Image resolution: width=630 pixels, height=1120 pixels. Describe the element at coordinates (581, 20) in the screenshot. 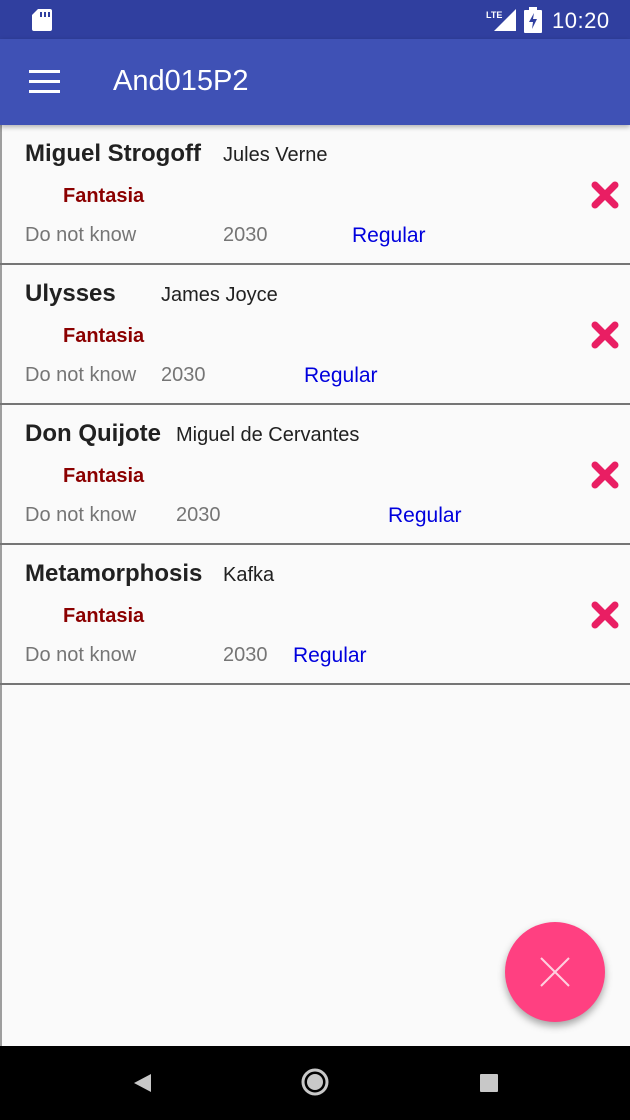

I see `status-clock: 10:20` at that location.